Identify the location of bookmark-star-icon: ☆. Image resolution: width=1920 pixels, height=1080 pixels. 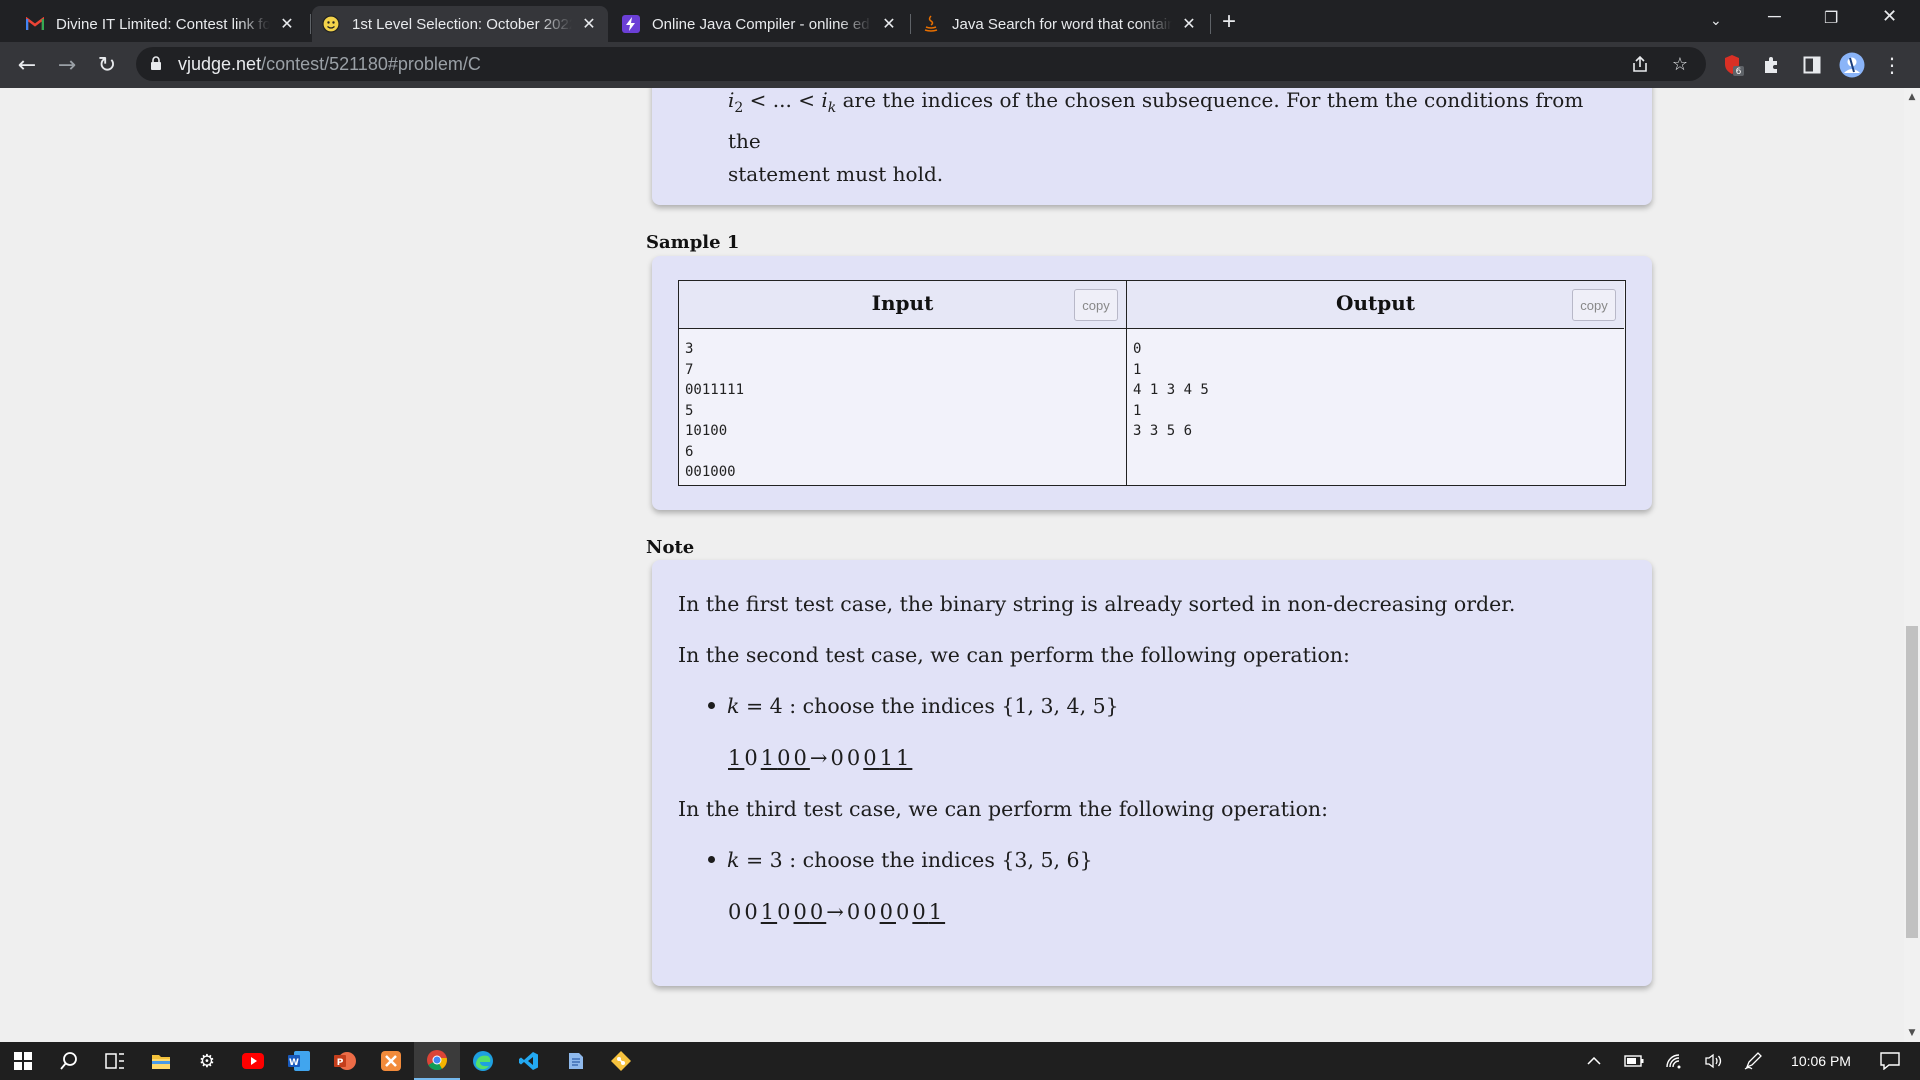
(1680, 64).